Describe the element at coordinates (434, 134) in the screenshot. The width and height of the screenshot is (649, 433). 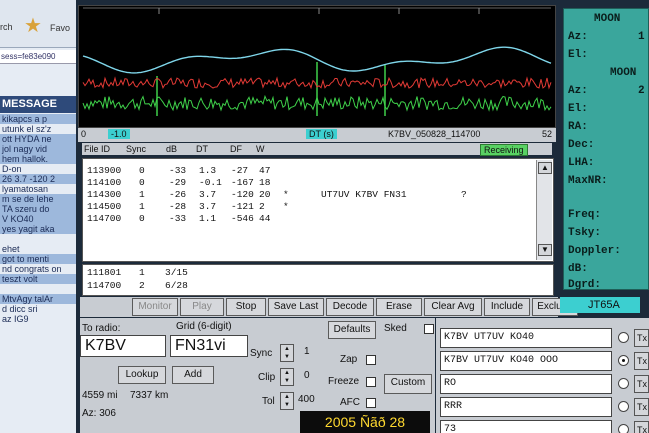
I see `spectrum-filename: K7BV_050828_114700` at that location.